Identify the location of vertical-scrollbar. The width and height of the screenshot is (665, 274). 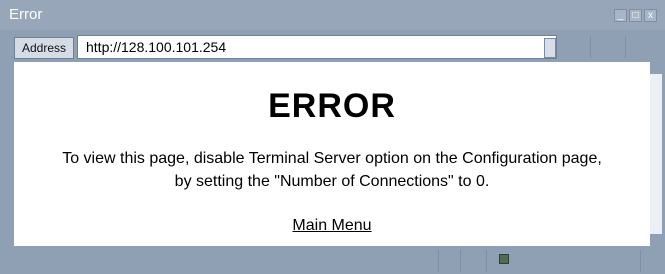
(656, 154).